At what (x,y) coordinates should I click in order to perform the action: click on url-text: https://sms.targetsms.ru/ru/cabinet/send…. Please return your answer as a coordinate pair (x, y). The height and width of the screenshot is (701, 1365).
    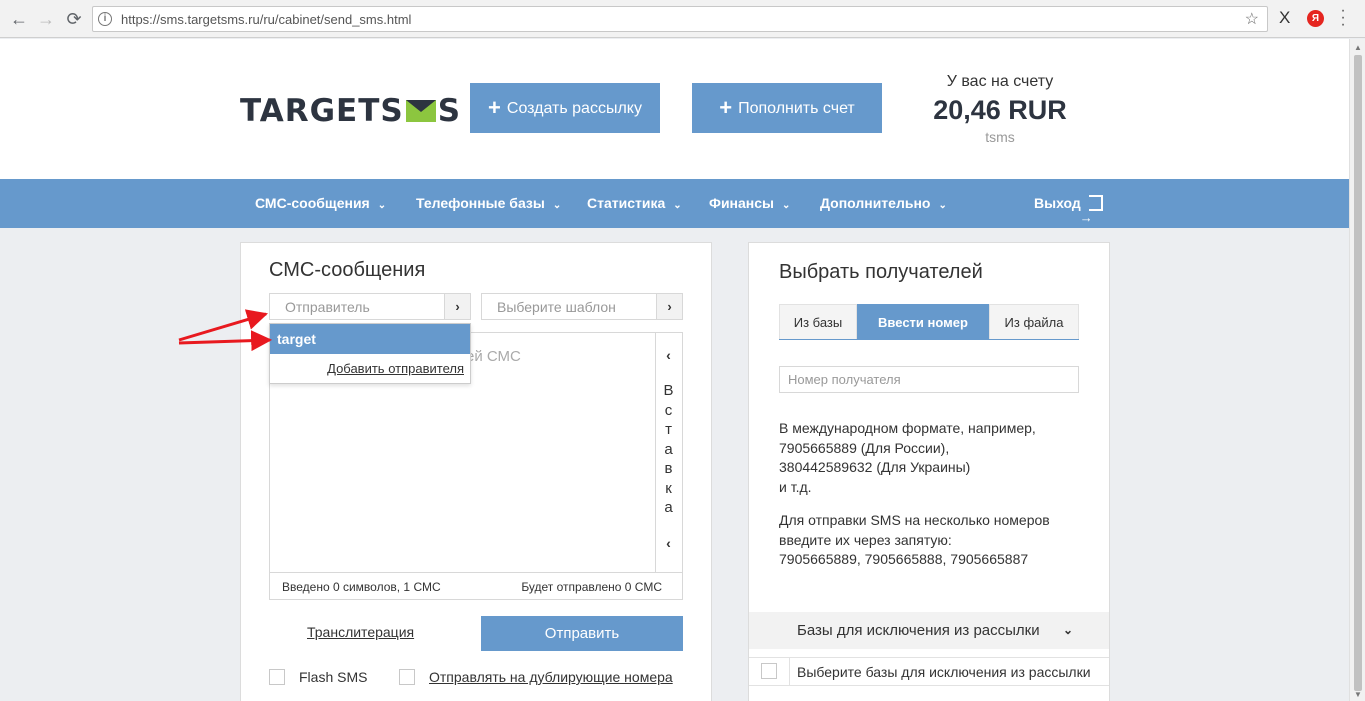
    Looking at the image, I should click on (266, 19).